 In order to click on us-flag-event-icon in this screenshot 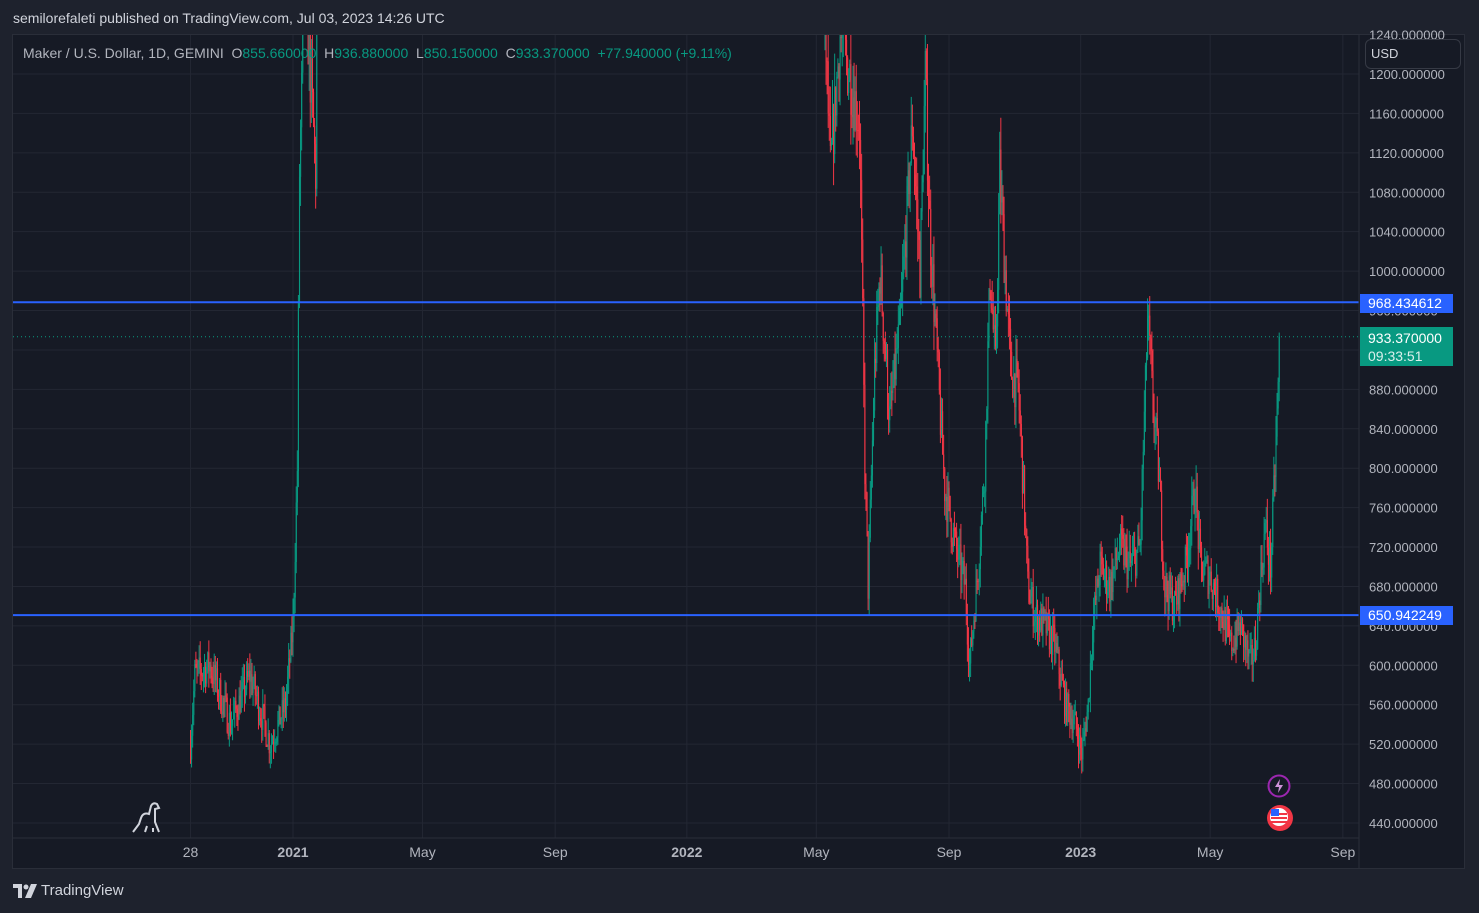, I will do `click(1280, 820)`.